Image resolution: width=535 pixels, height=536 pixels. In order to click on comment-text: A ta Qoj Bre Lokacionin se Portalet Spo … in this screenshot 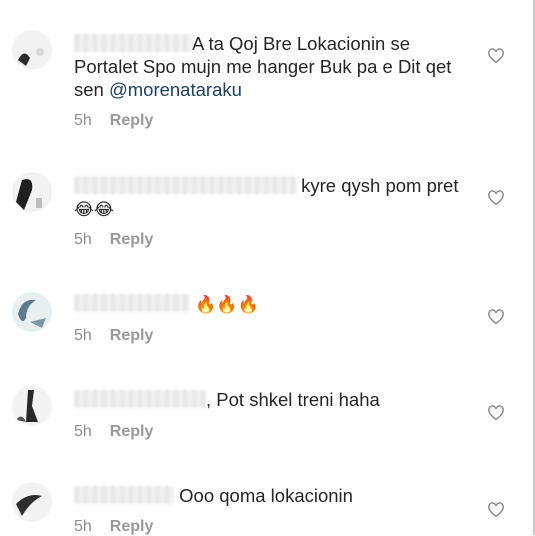, I will do `click(274, 66)`.